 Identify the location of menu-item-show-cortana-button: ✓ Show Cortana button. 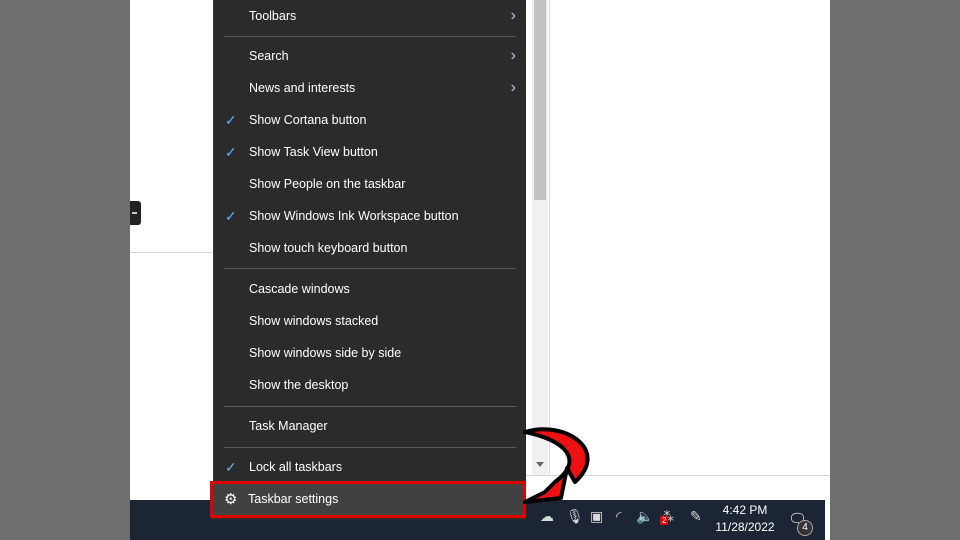
(370, 120).